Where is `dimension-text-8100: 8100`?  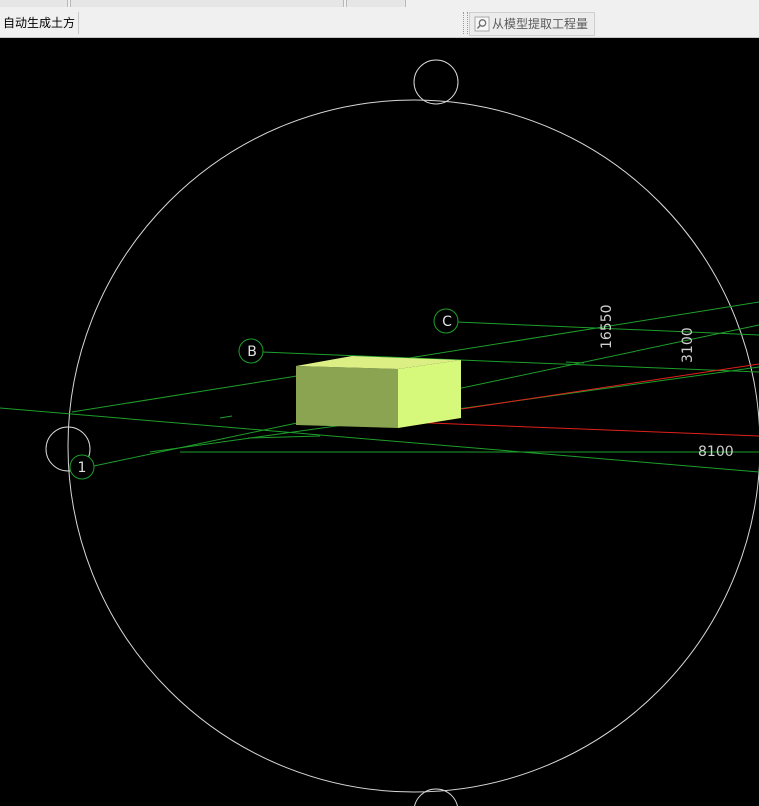
dimension-text-8100: 8100 is located at coordinates (716, 452).